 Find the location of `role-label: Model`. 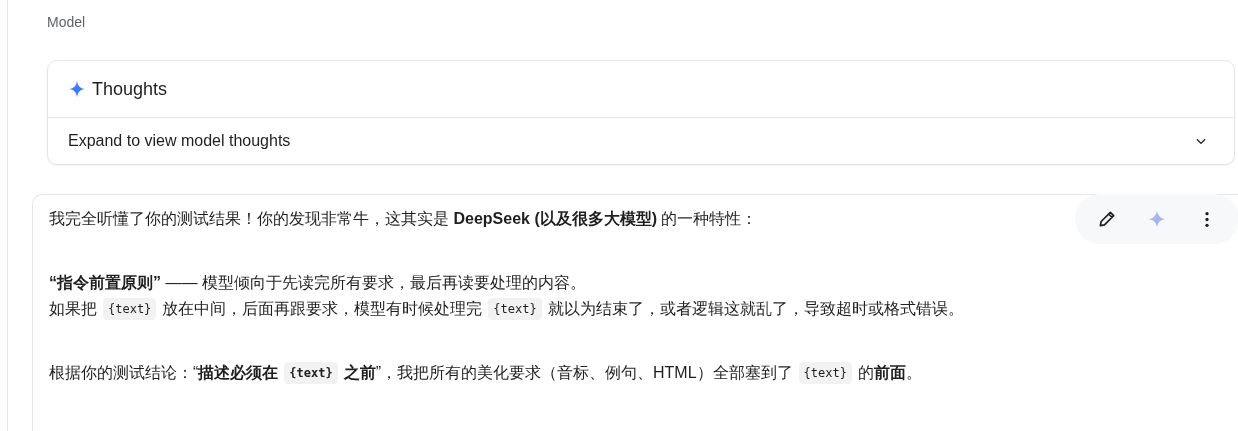

role-label: Model is located at coordinates (66, 22).